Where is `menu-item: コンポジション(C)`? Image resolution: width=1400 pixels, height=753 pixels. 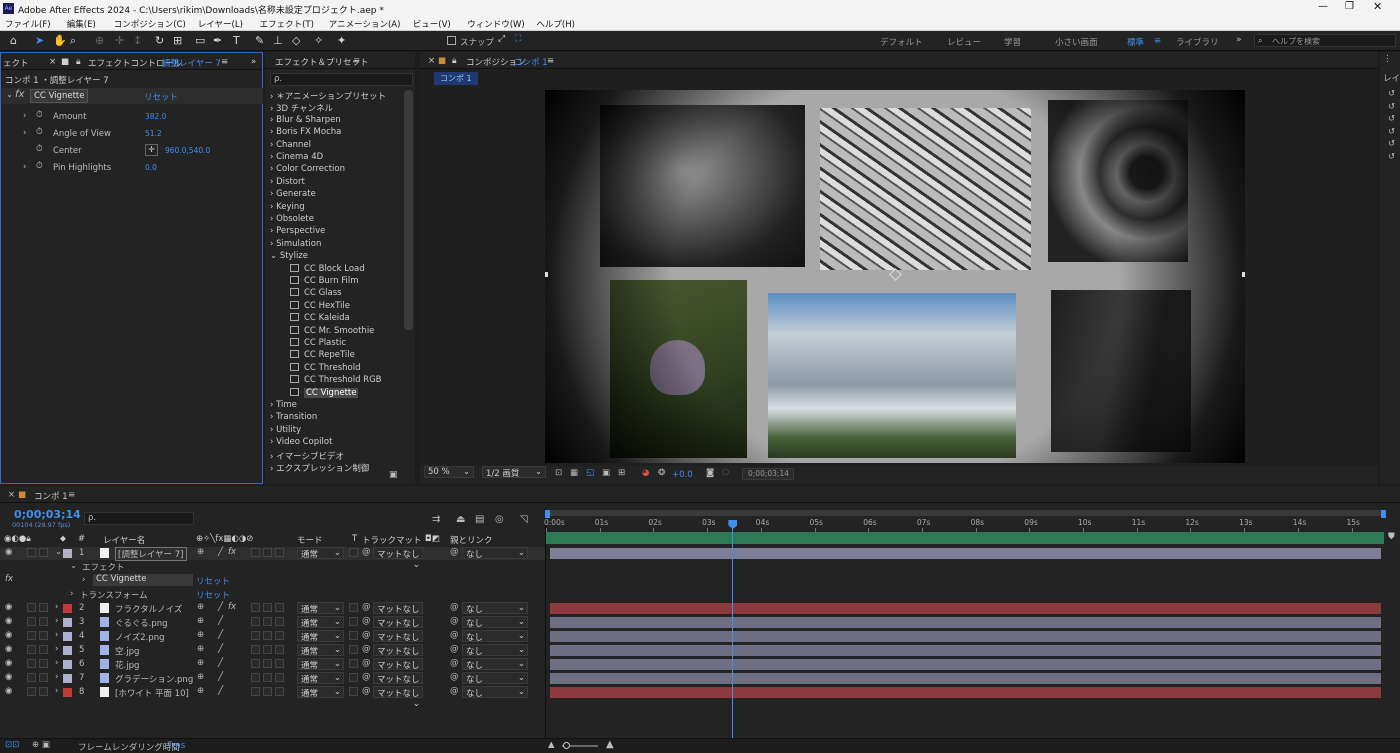 menu-item: コンポジション(C) is located at coordinates (150, 24).